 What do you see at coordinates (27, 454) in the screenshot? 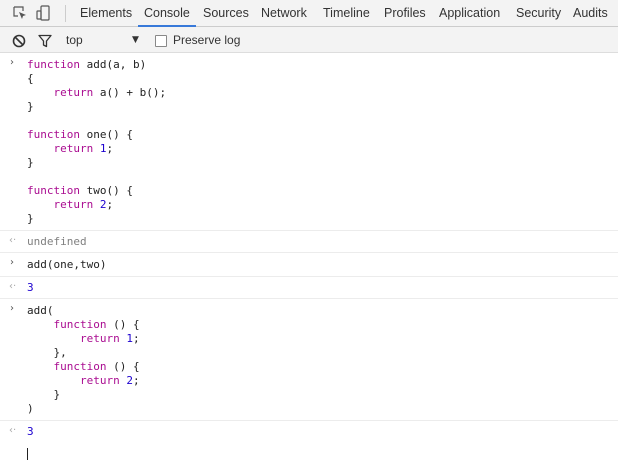
I see `console-input-caret` at bounding box center [27, 454].